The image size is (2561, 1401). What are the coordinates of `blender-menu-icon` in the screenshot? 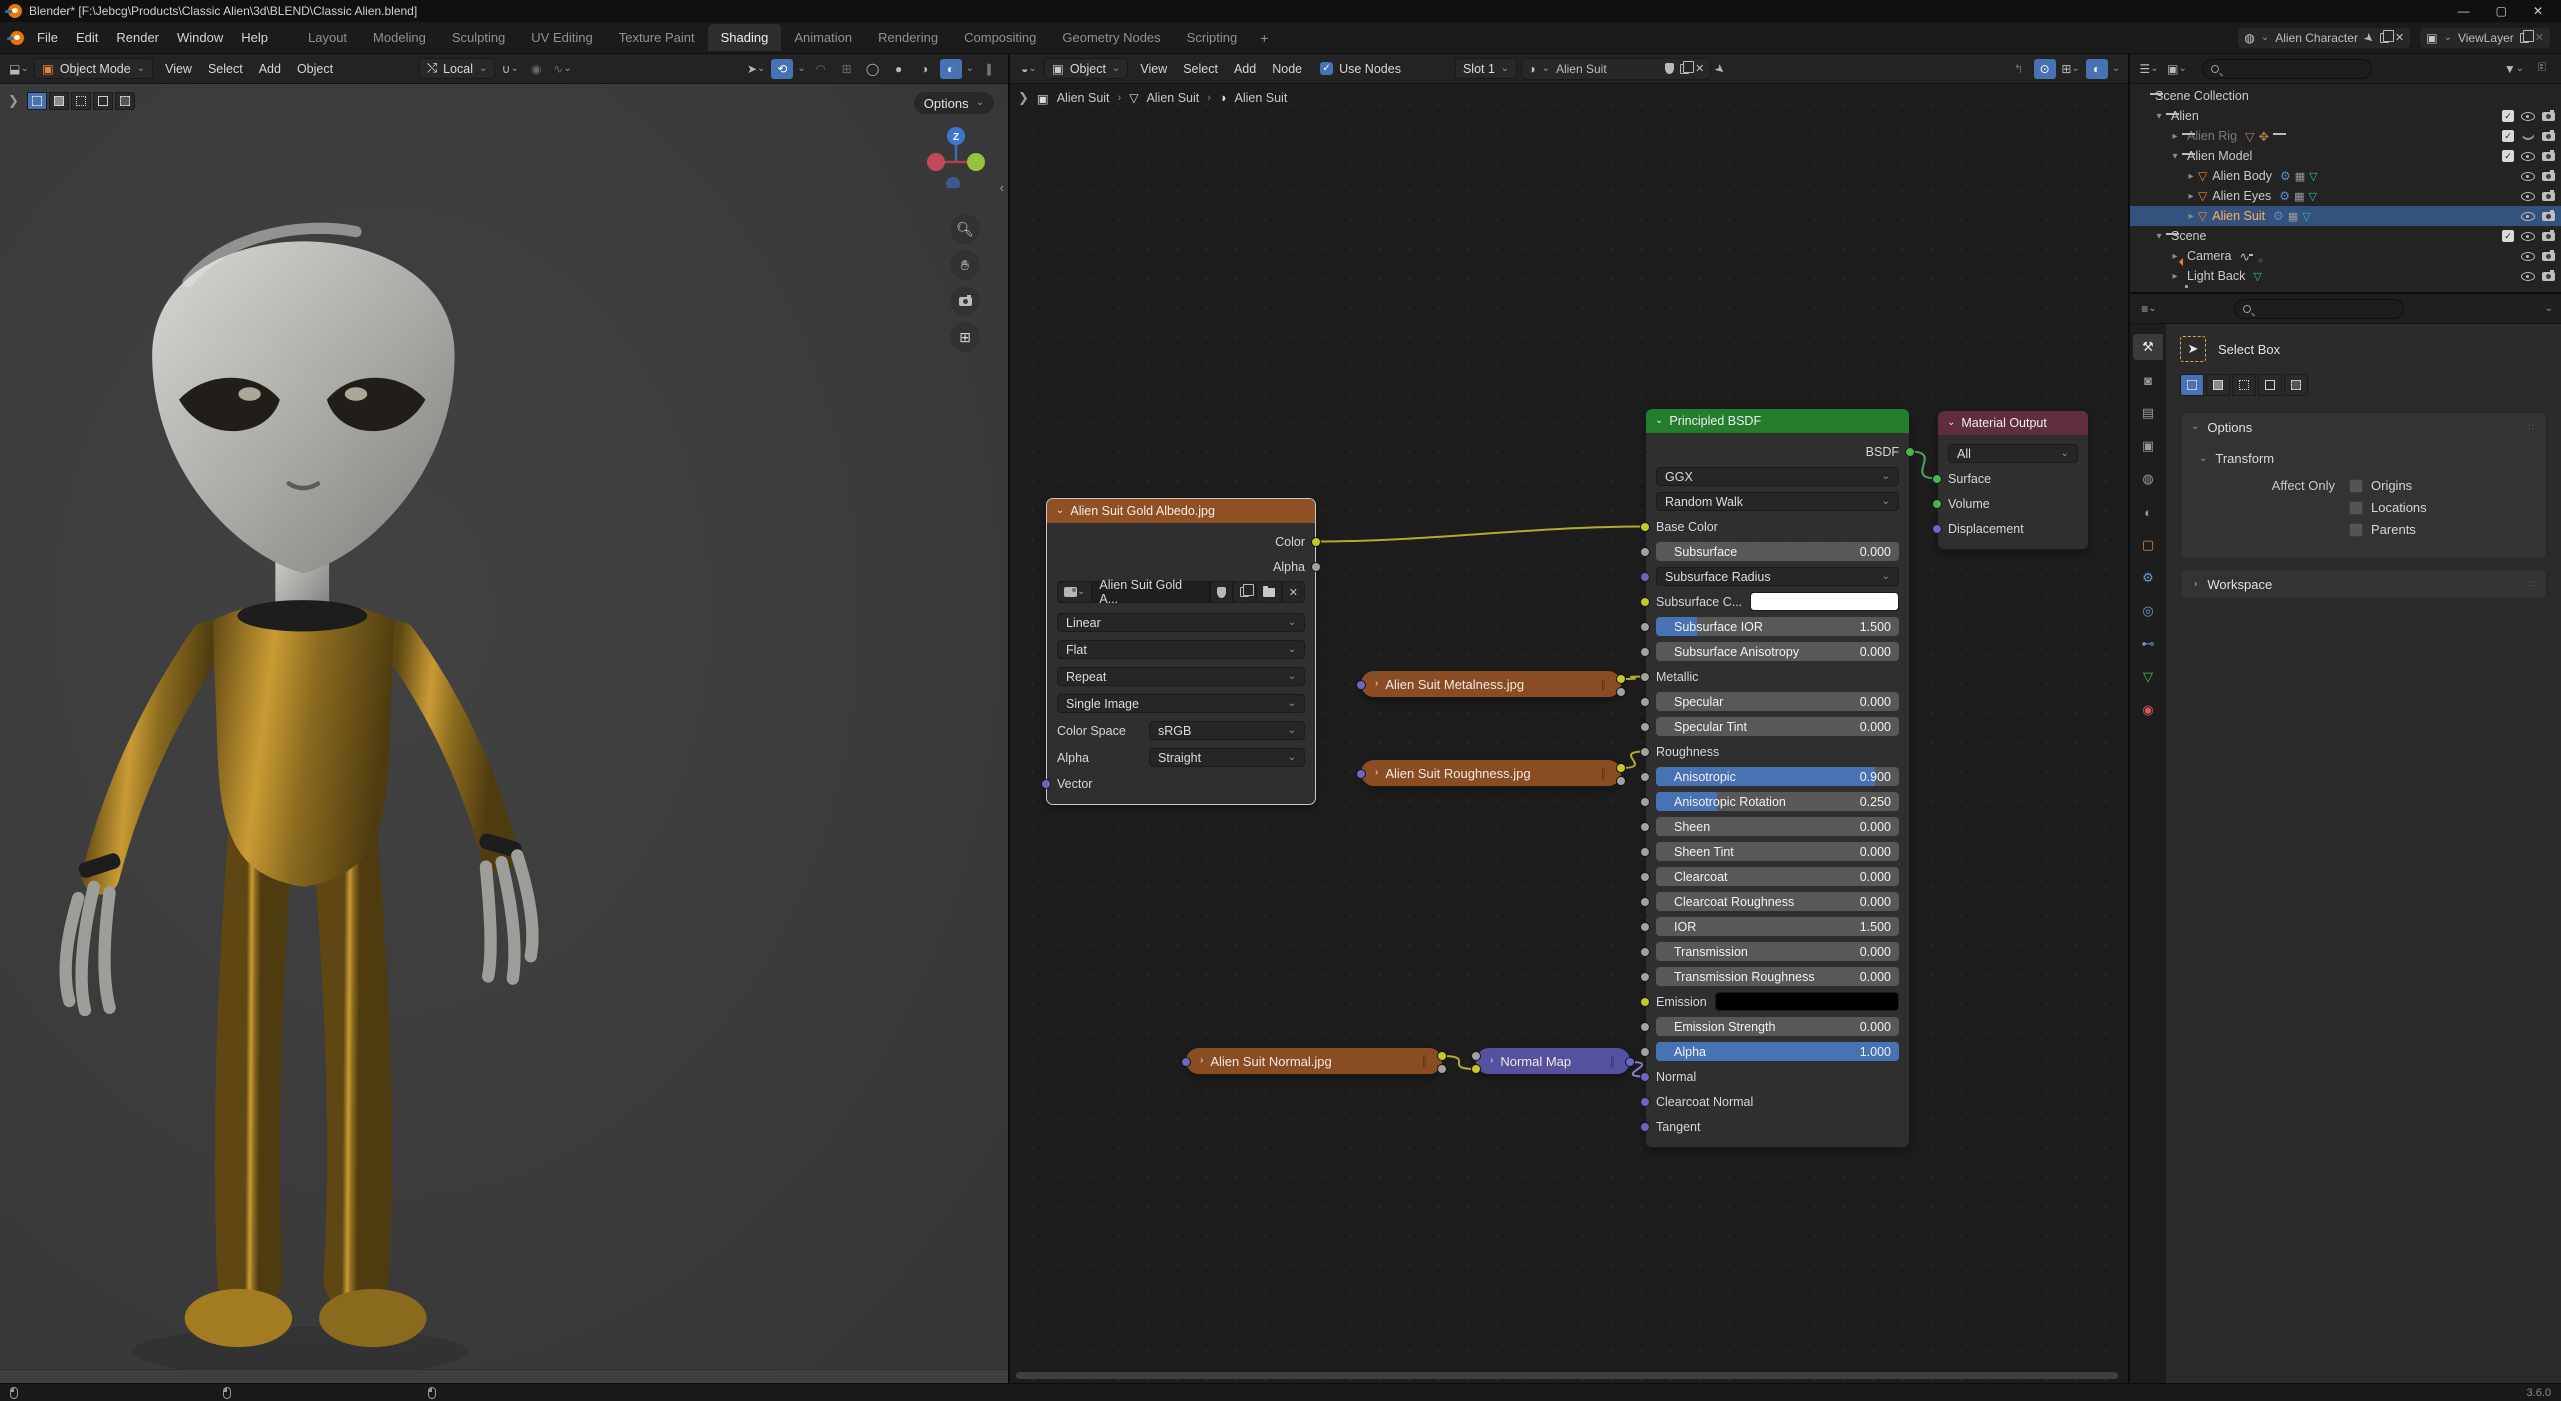 It's located at (15, 37).